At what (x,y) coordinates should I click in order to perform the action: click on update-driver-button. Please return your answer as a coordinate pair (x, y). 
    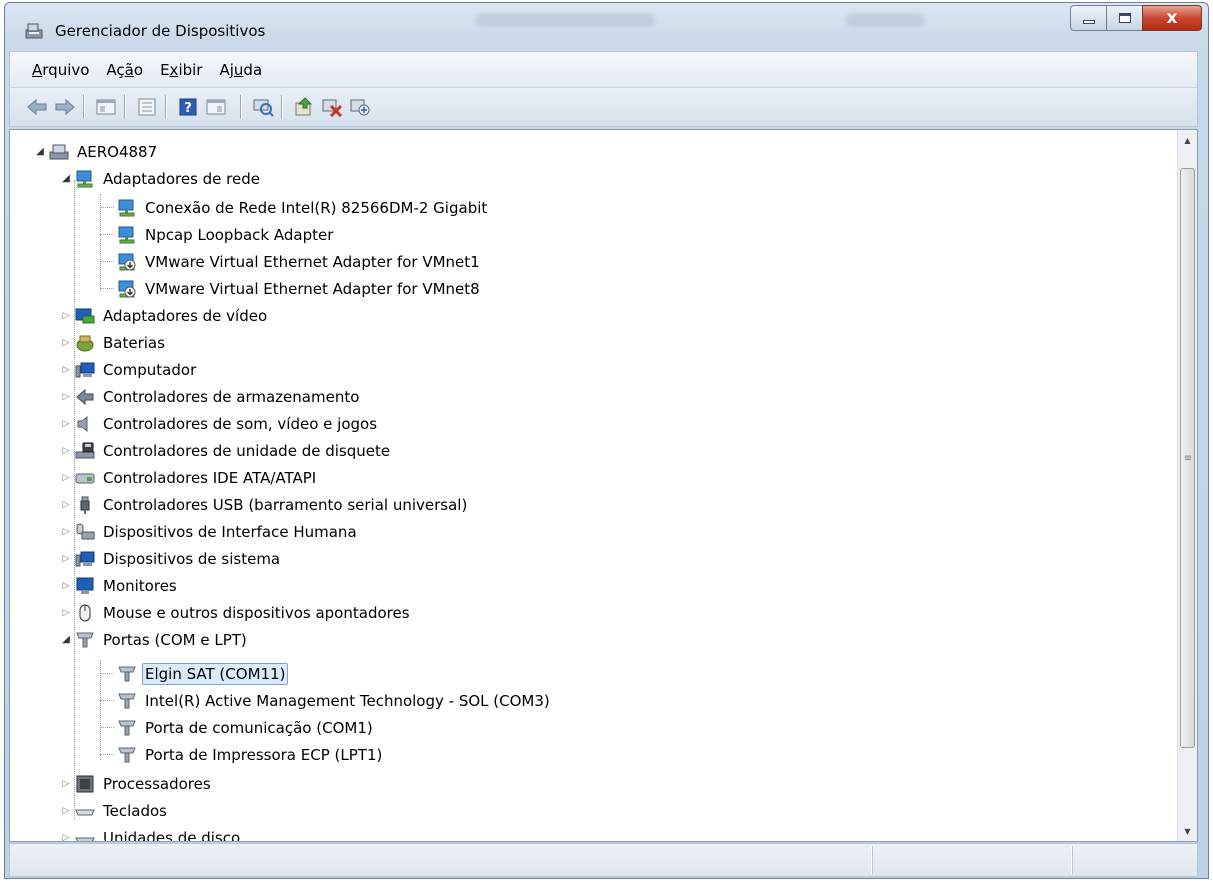
    Looking at the image, I should click on (304, 107).